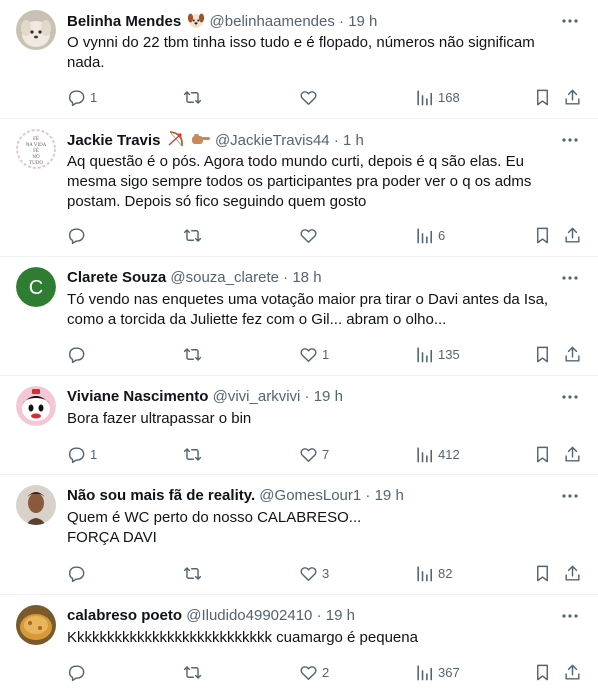 The height and width of the screenshot is (698, 598). I want to click on views-button: 135, so click(437, 354).